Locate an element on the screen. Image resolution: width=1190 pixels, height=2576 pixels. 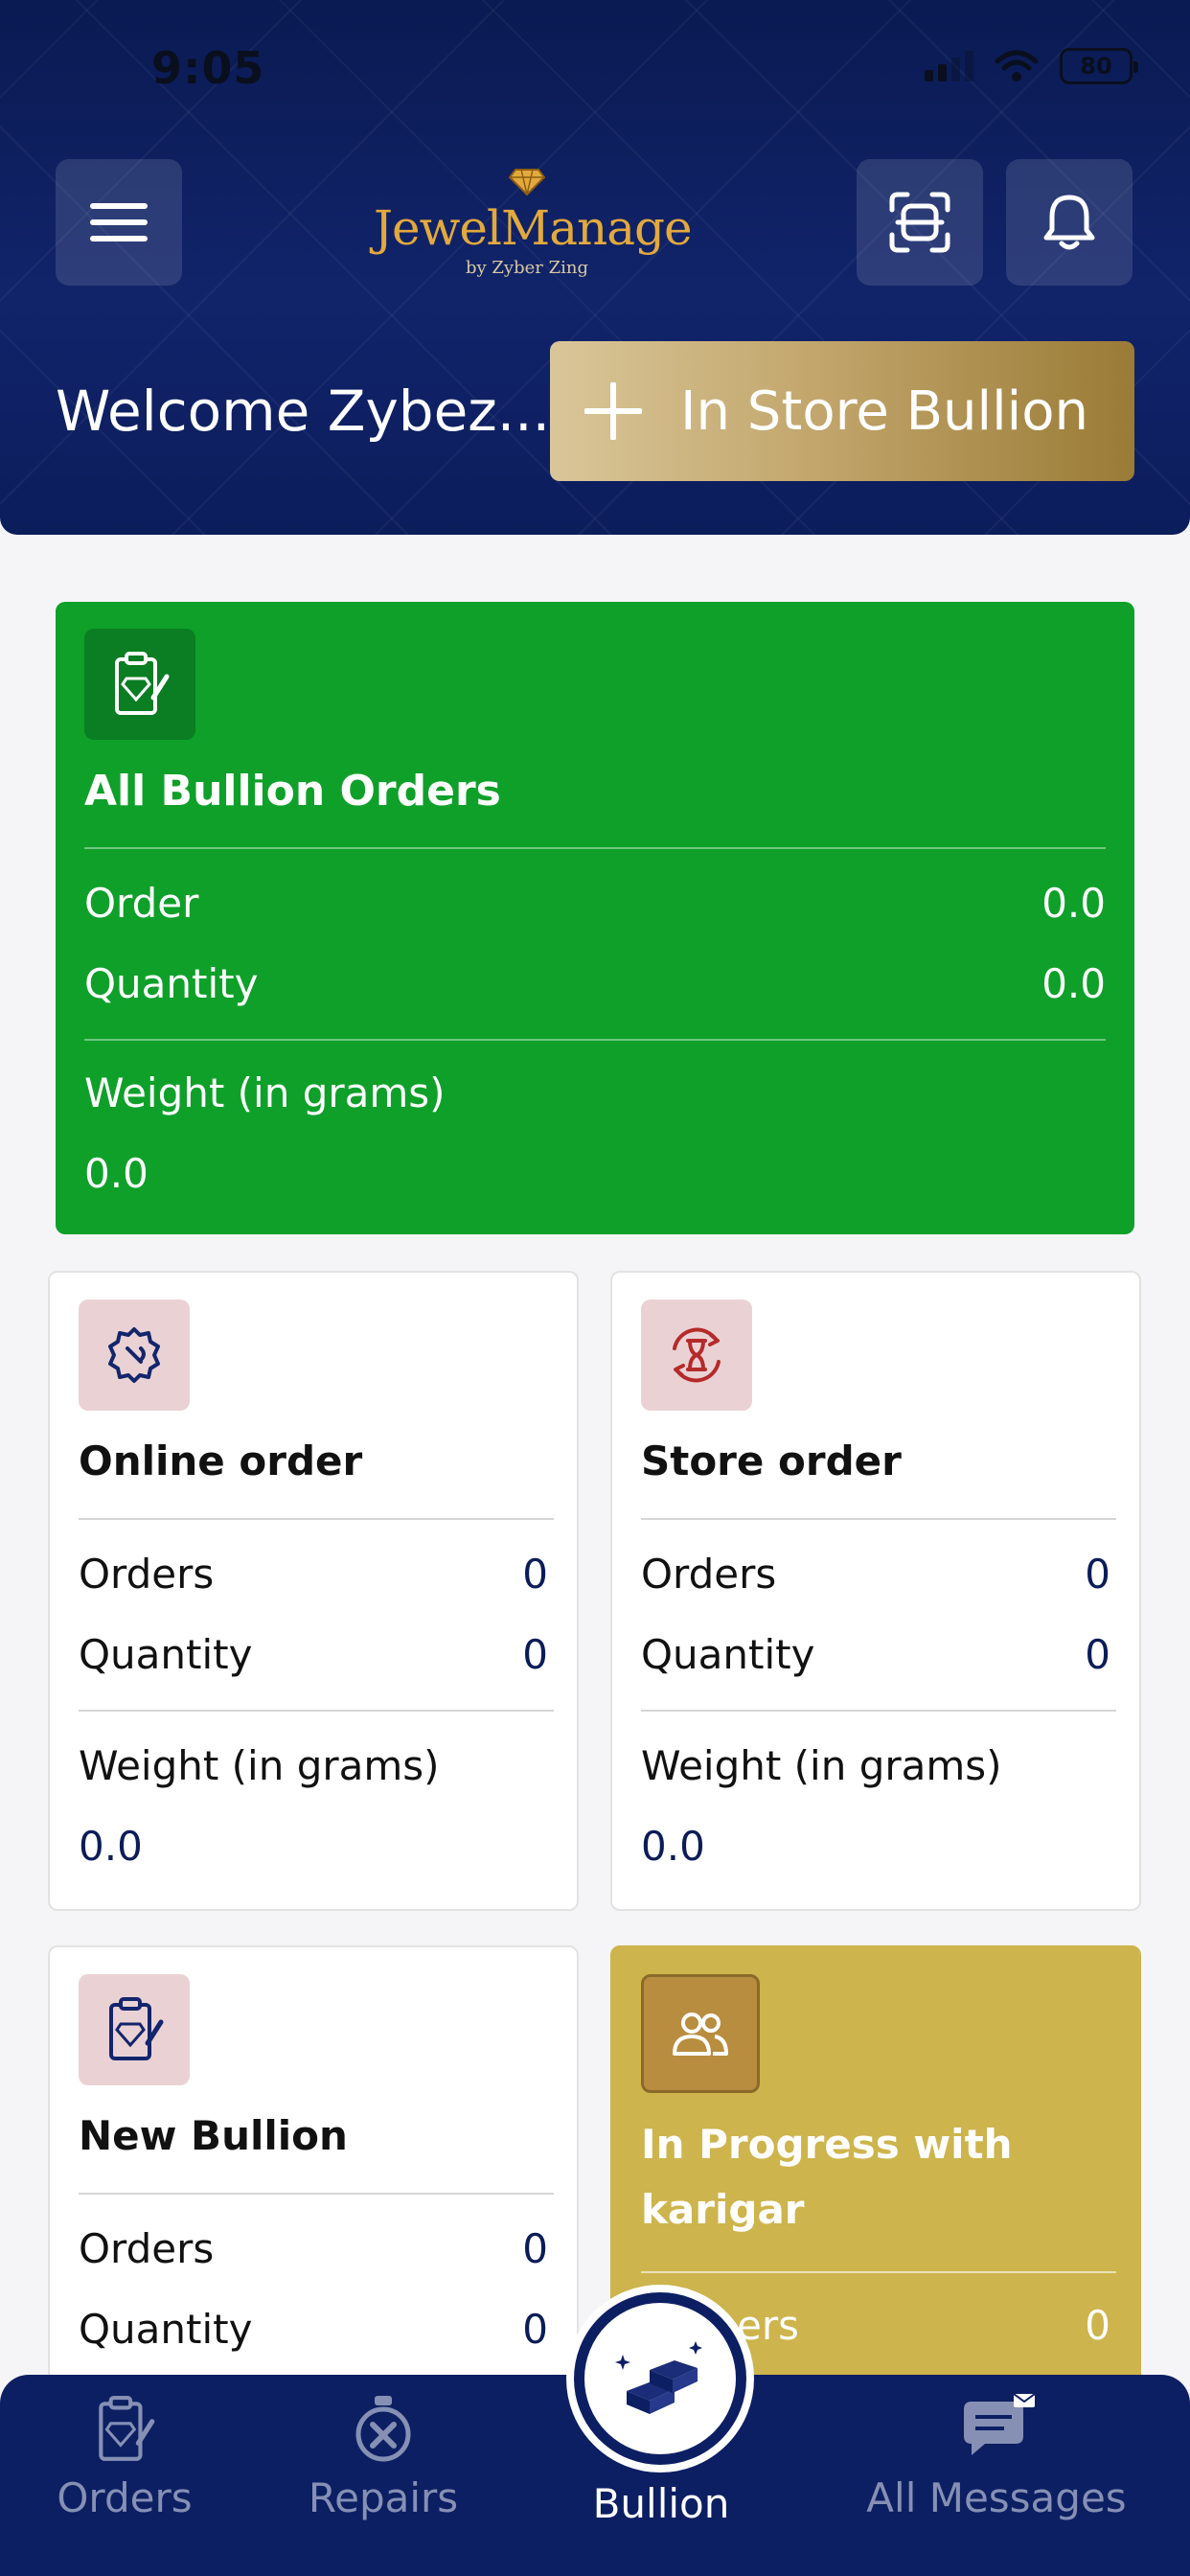
store-quantity-value: 0 is located at coordinates (1098, 1654).